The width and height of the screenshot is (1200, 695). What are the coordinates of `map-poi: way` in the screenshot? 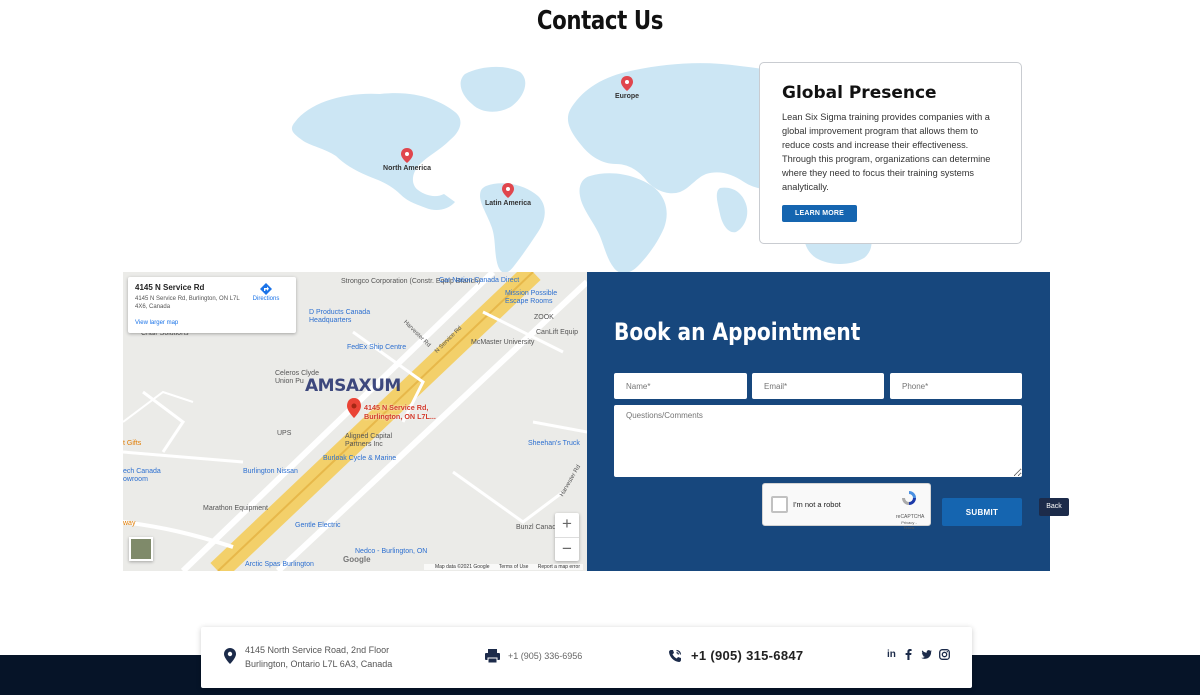 It's located at (129, 524).